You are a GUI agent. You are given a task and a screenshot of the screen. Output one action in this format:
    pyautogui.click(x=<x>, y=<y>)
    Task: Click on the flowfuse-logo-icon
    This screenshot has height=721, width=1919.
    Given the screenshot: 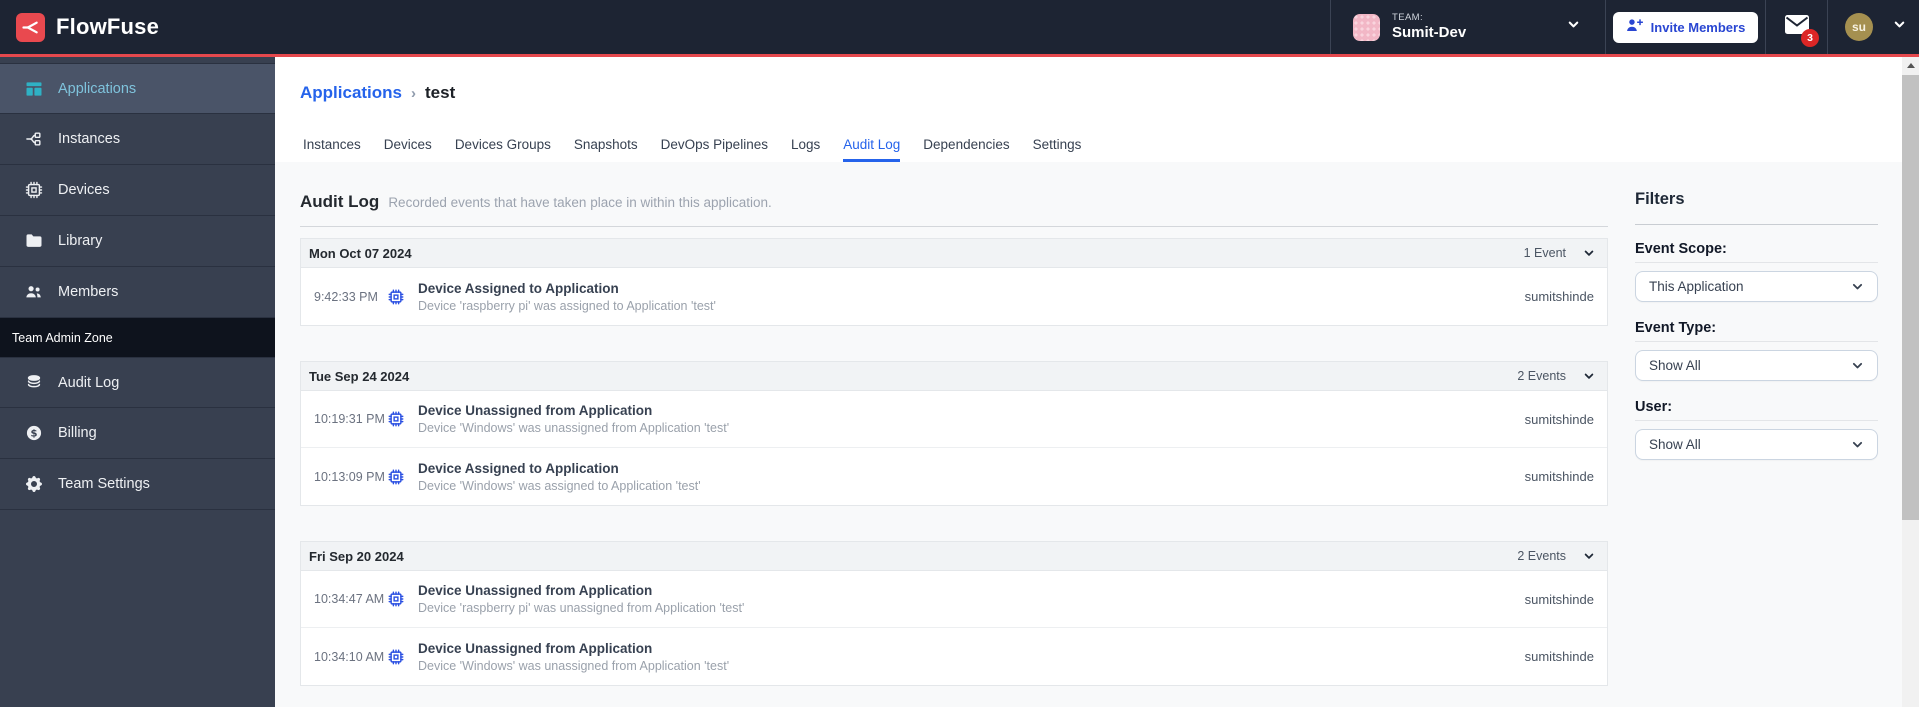 What is the action you would take?
    pyautogui.click(x=30, y=27)
    